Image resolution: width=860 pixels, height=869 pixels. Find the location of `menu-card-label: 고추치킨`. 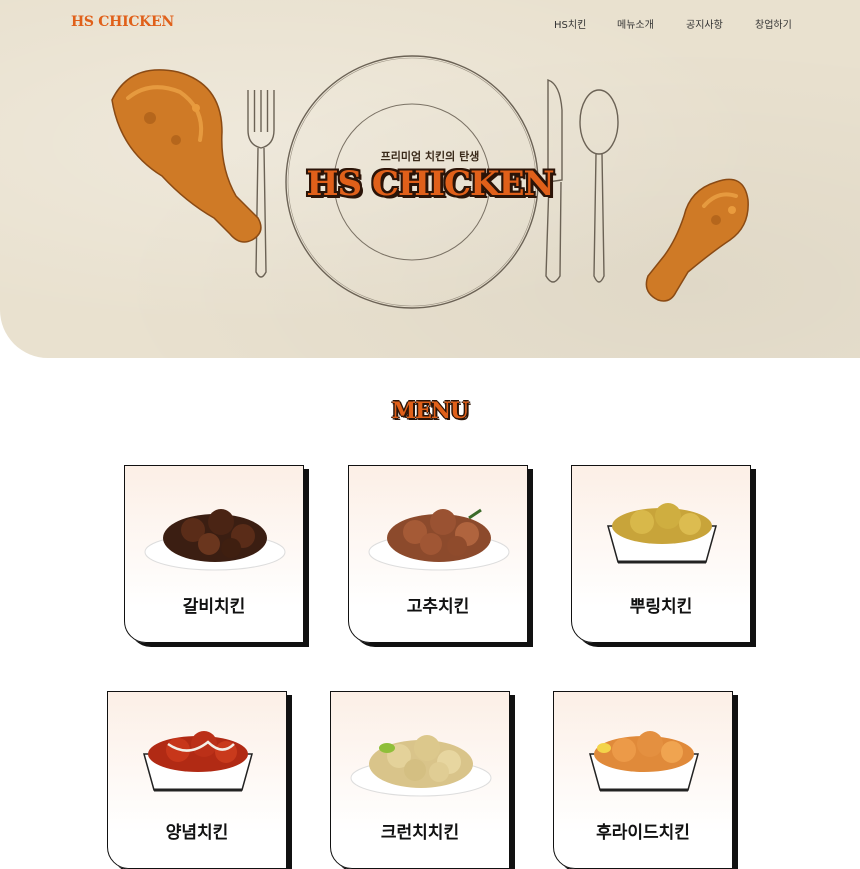

menu-card-label: 고추치킨 is located at coordinates (438, 607).